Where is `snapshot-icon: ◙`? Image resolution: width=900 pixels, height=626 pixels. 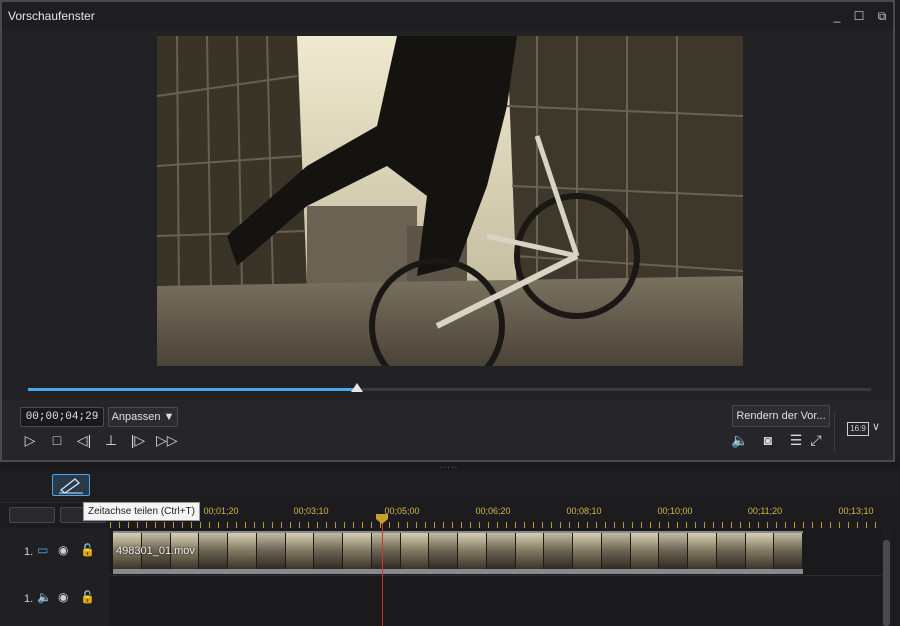
snapshot-icon: ◙ is located at coordinates (768, 440).